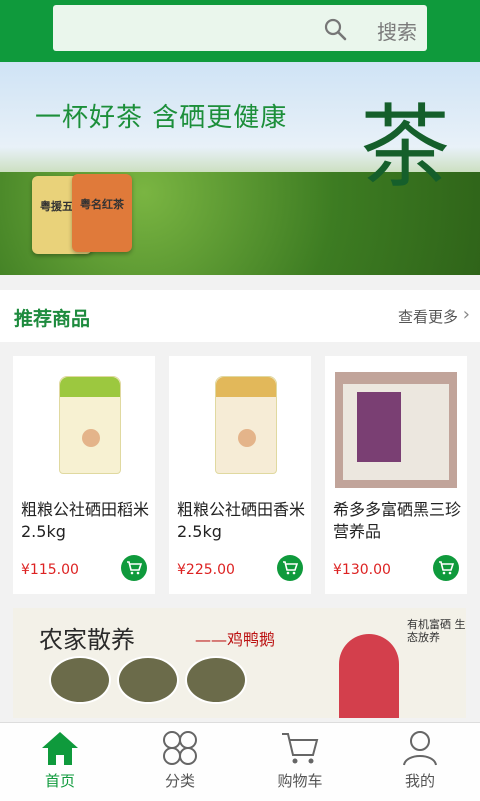 This screenshot has height=801, width=480. I want to click on bottom-tab-bar: 首页 分类 购物车 我的, so click(240, 761).